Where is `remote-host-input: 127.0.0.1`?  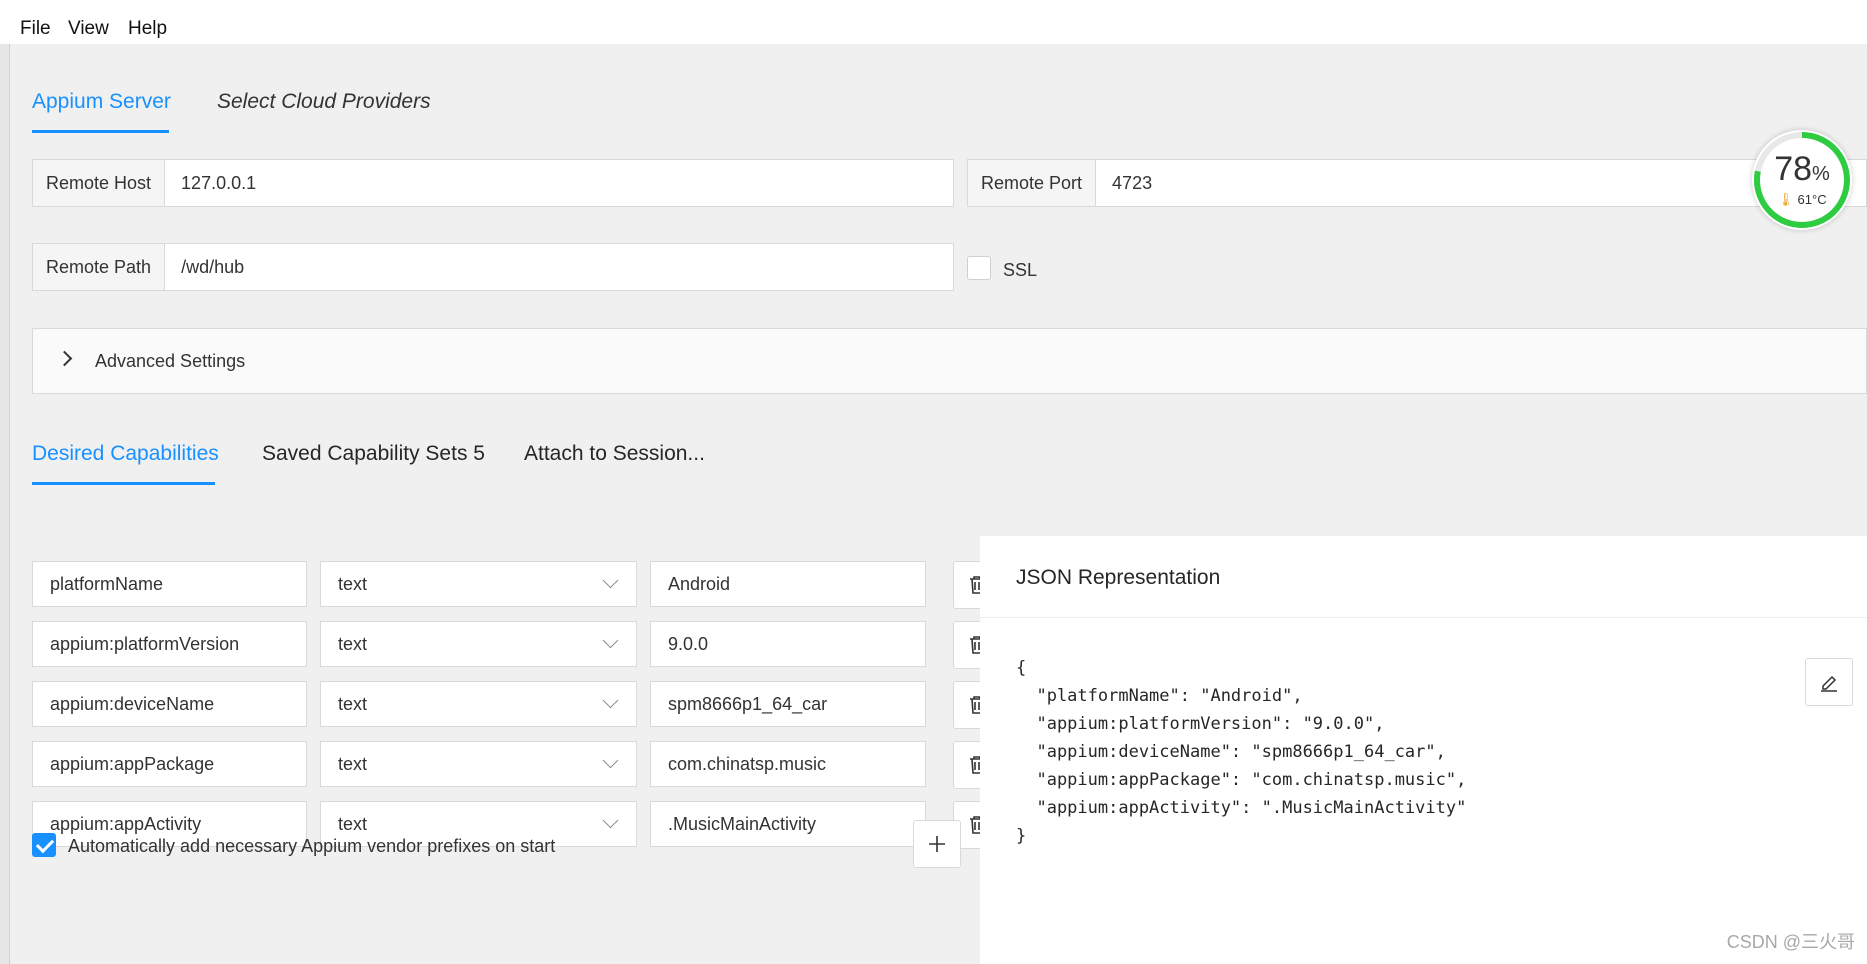
remote-host-input: 127.0.0.1 is located at coordinates (559, 183).